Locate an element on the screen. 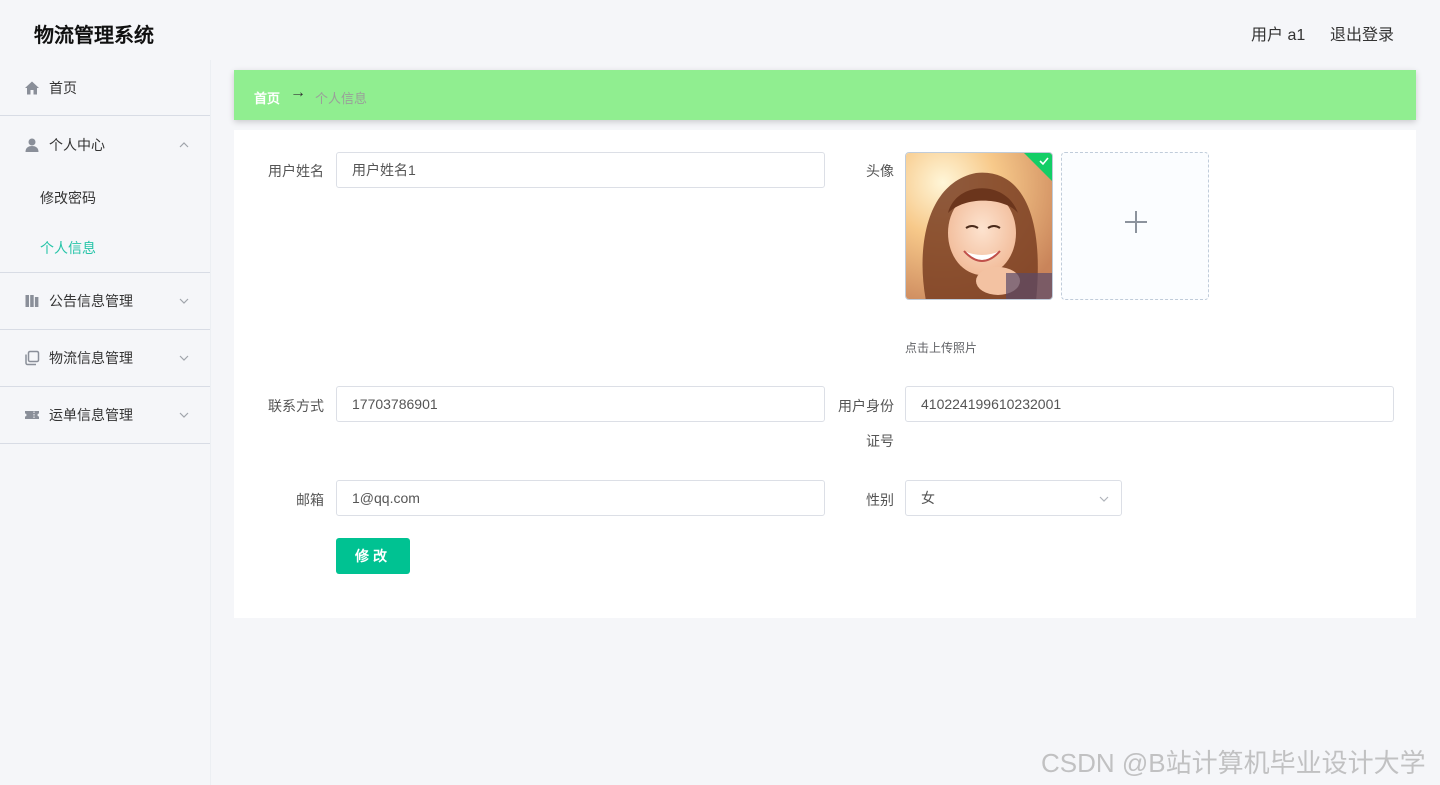  sidebar-item-home: 首页 is located at coordinates (105, 88).